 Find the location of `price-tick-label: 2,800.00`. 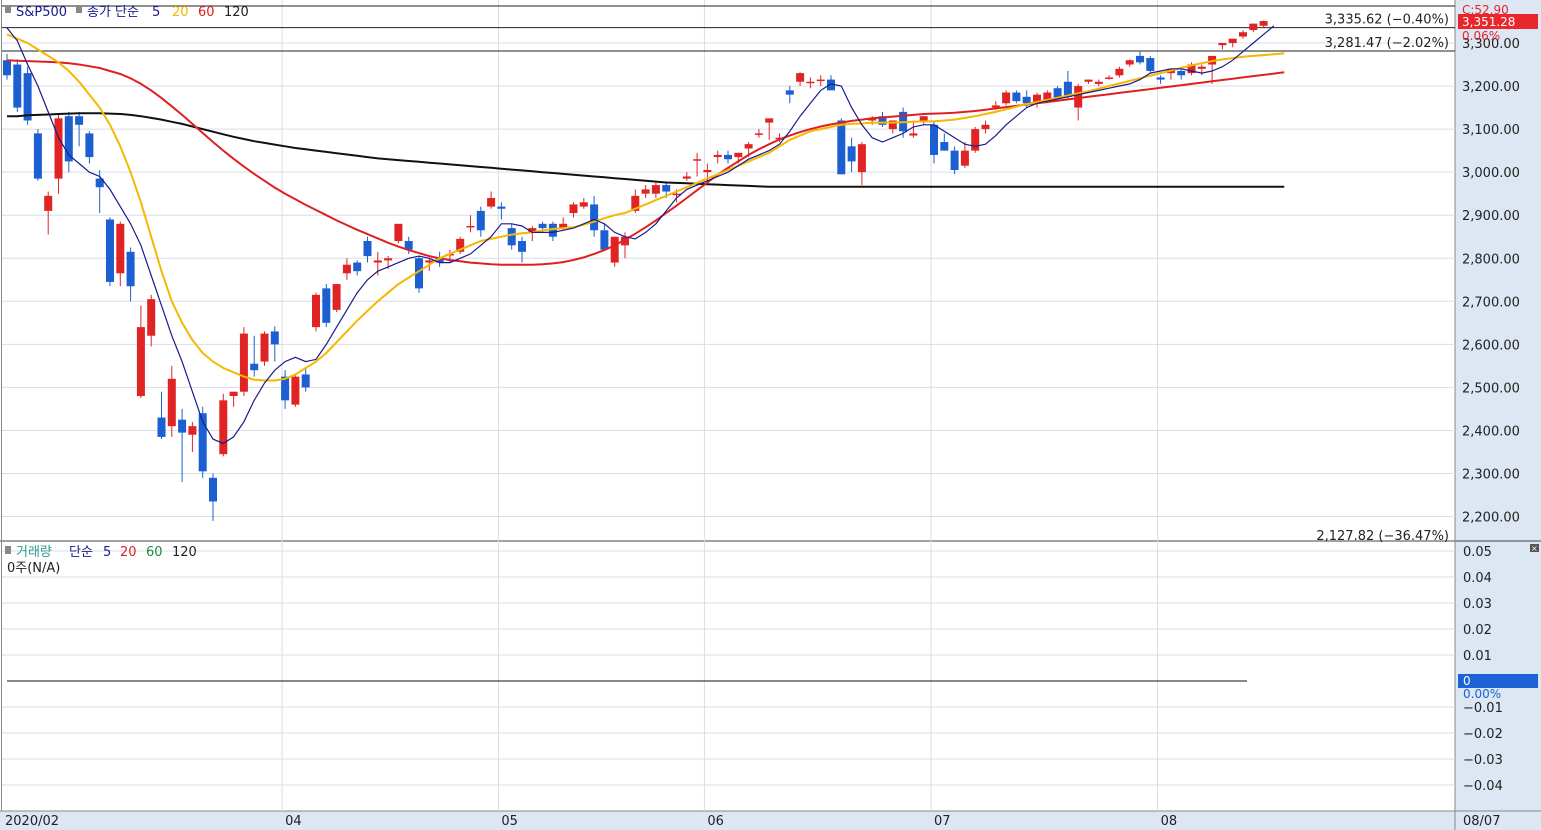

price-tick-label: 2,800.00 is located at coordinates (1491, 259).